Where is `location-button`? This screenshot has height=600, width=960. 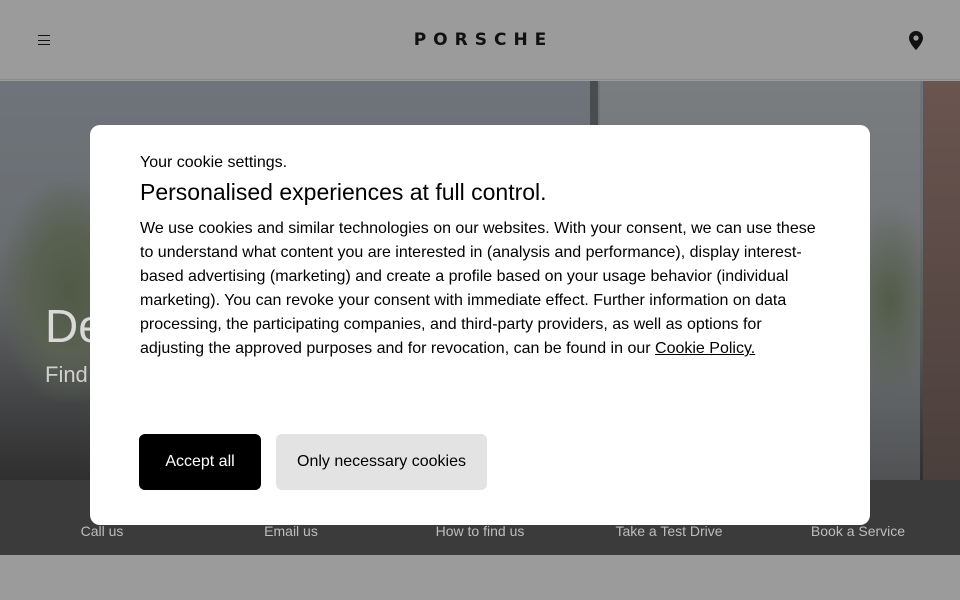
location-button is located at coordinates (916, 40).